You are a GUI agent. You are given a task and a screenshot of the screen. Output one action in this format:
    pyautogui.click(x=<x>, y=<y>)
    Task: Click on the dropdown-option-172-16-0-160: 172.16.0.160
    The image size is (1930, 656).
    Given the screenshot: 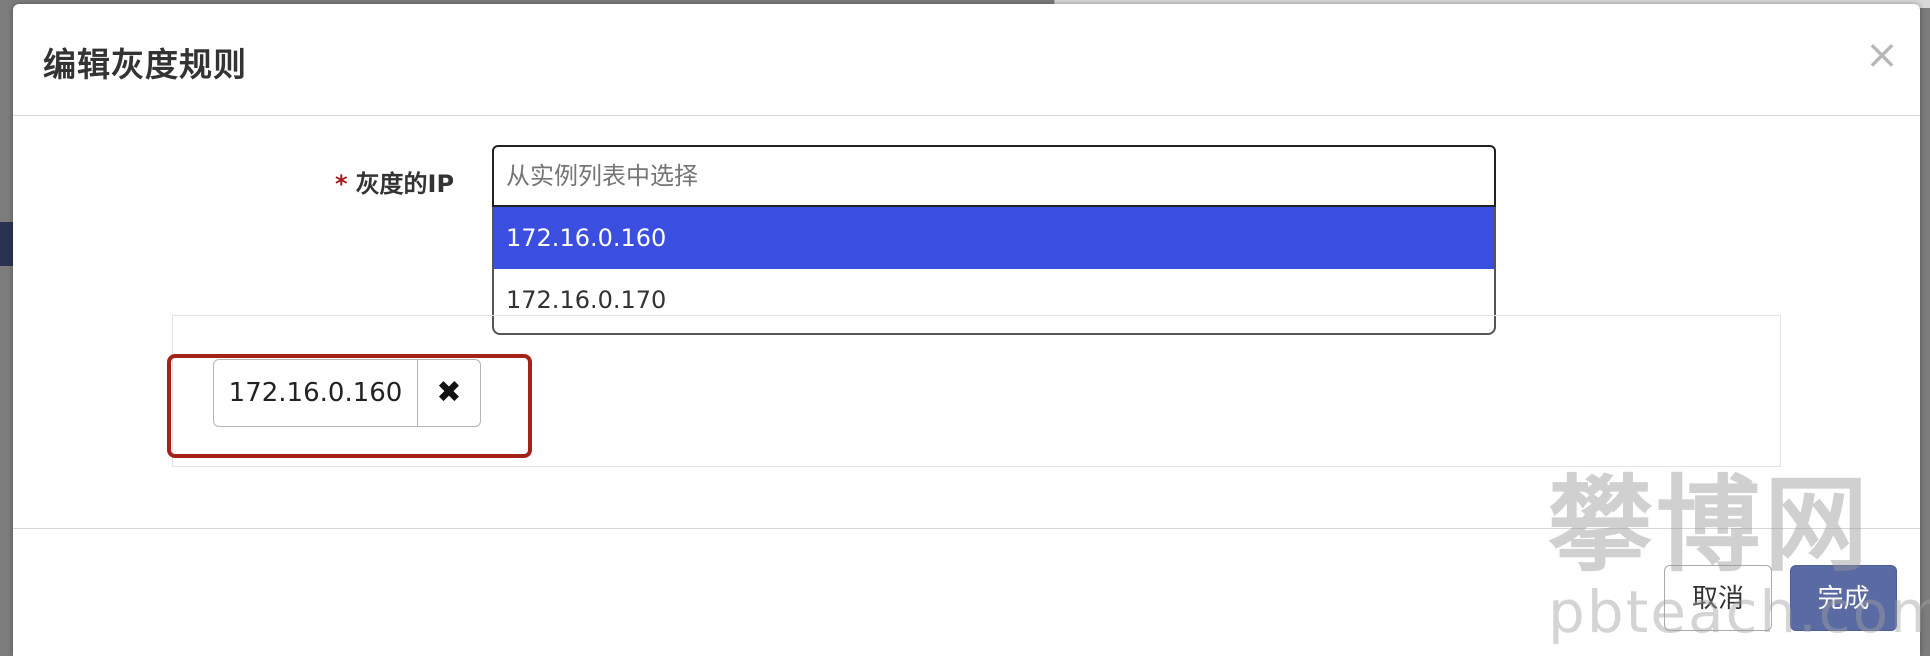 What is the action you would take?
    pyautogui.click(x=994, y=238)
    